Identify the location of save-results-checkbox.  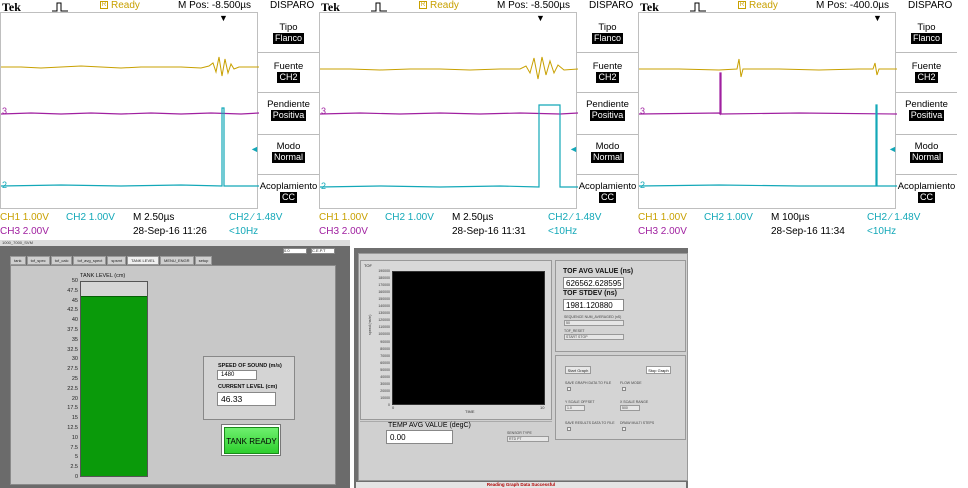
(569, 429).